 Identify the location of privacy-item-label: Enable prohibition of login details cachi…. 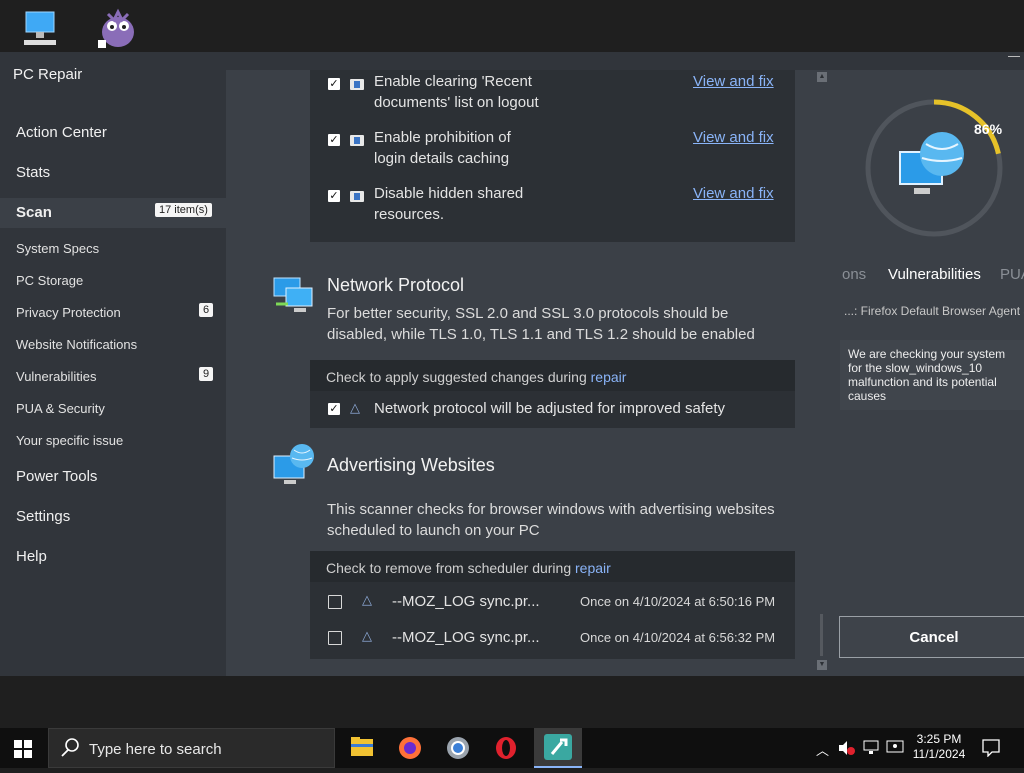
(442, 148).